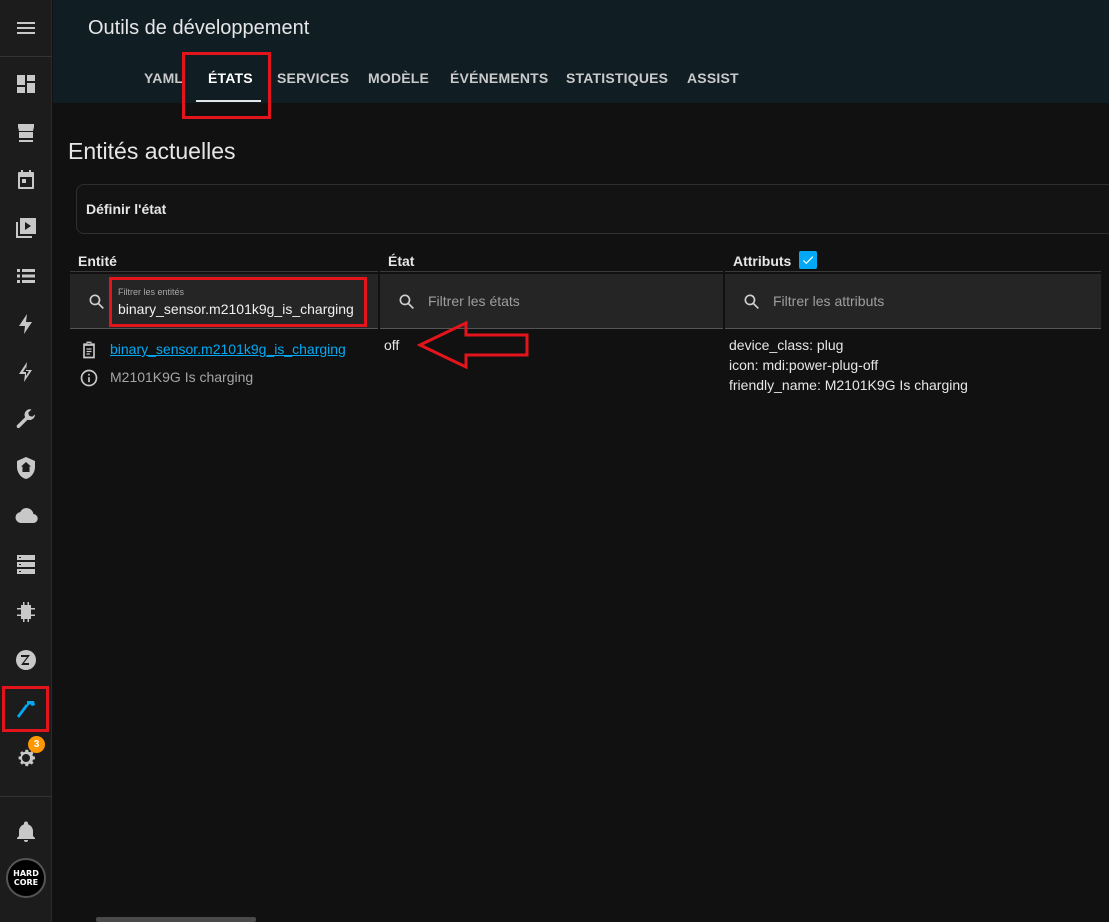 The image size is (1109, 922). I want to click on tab-yaml: YAML, so click(163, 78).